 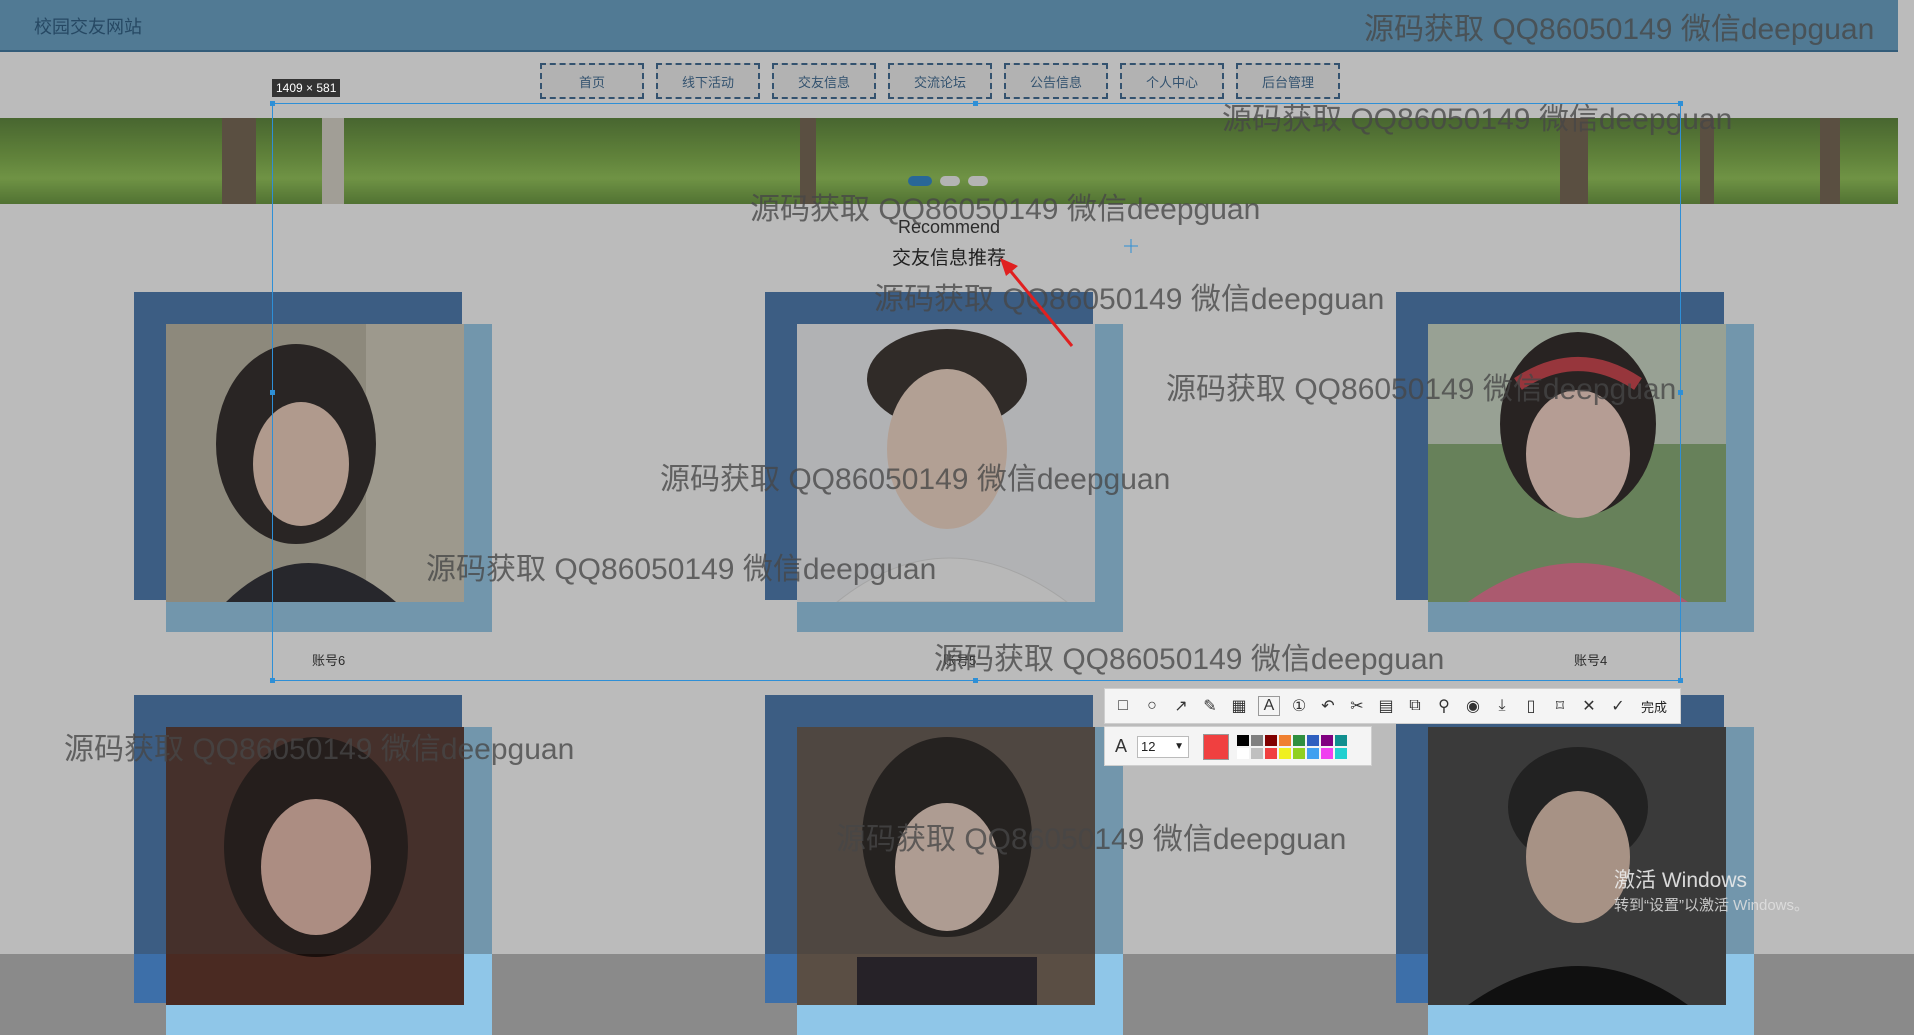 What do you see at coordinates (1712, 905) in the screenshot?
I see `windows-activation-subtitle: 转到“设置”以激活 Windows。` at bounding box center [1712, 905].